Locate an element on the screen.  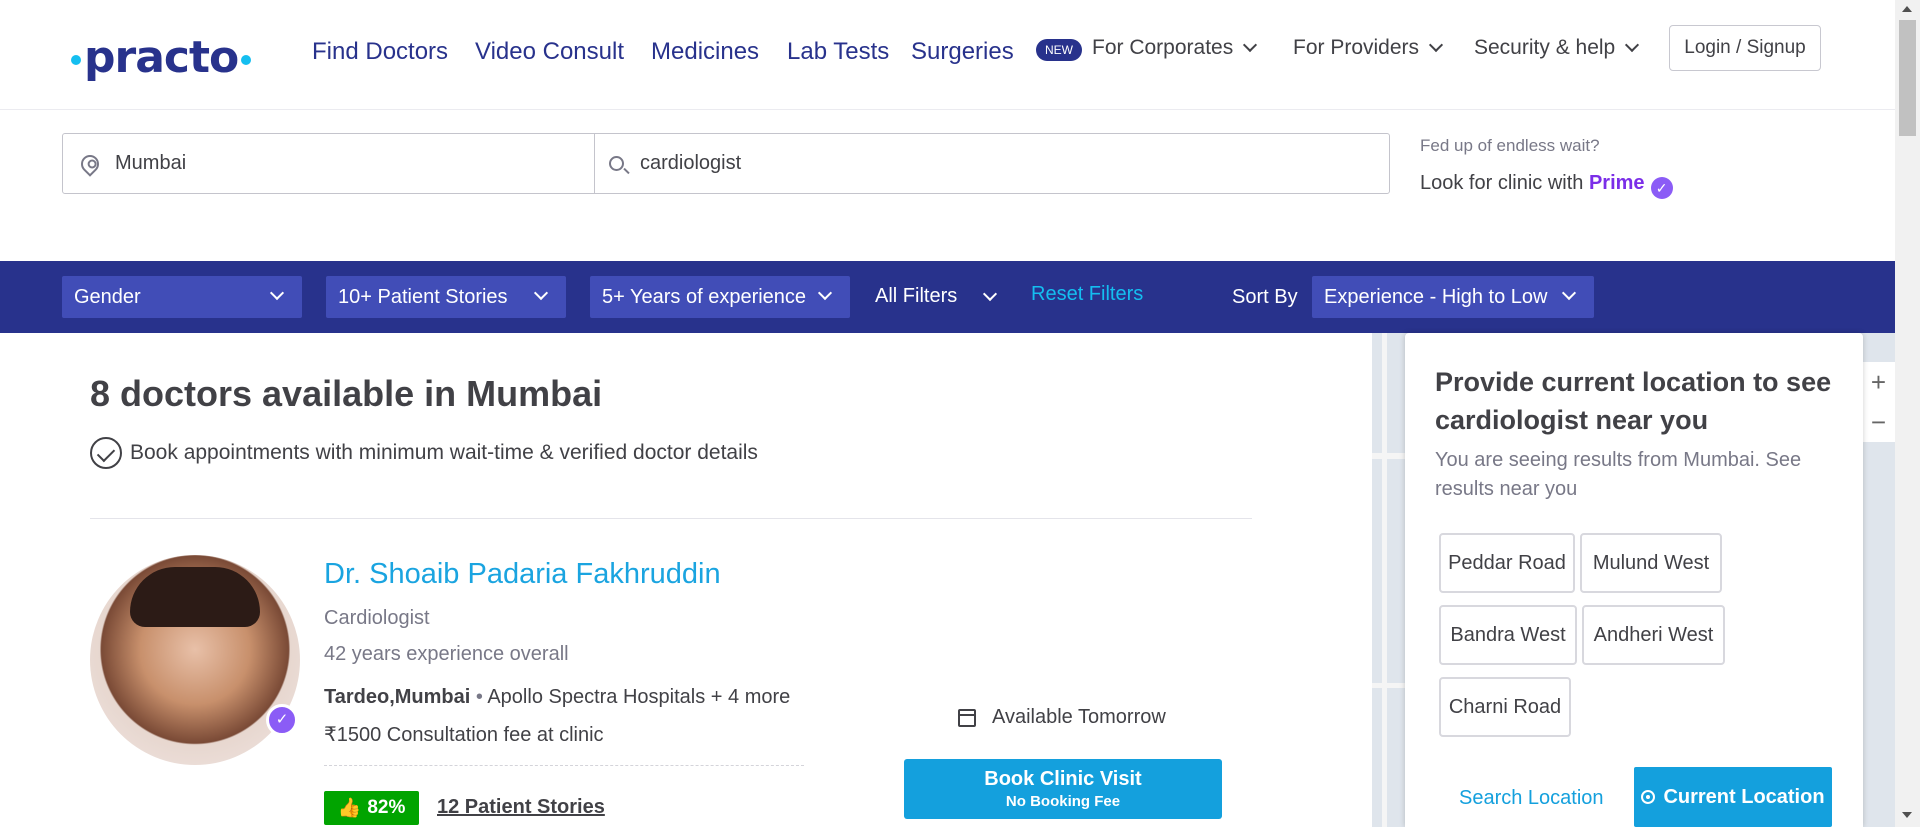
location-target-icon is located at coordinates (1648, 797).